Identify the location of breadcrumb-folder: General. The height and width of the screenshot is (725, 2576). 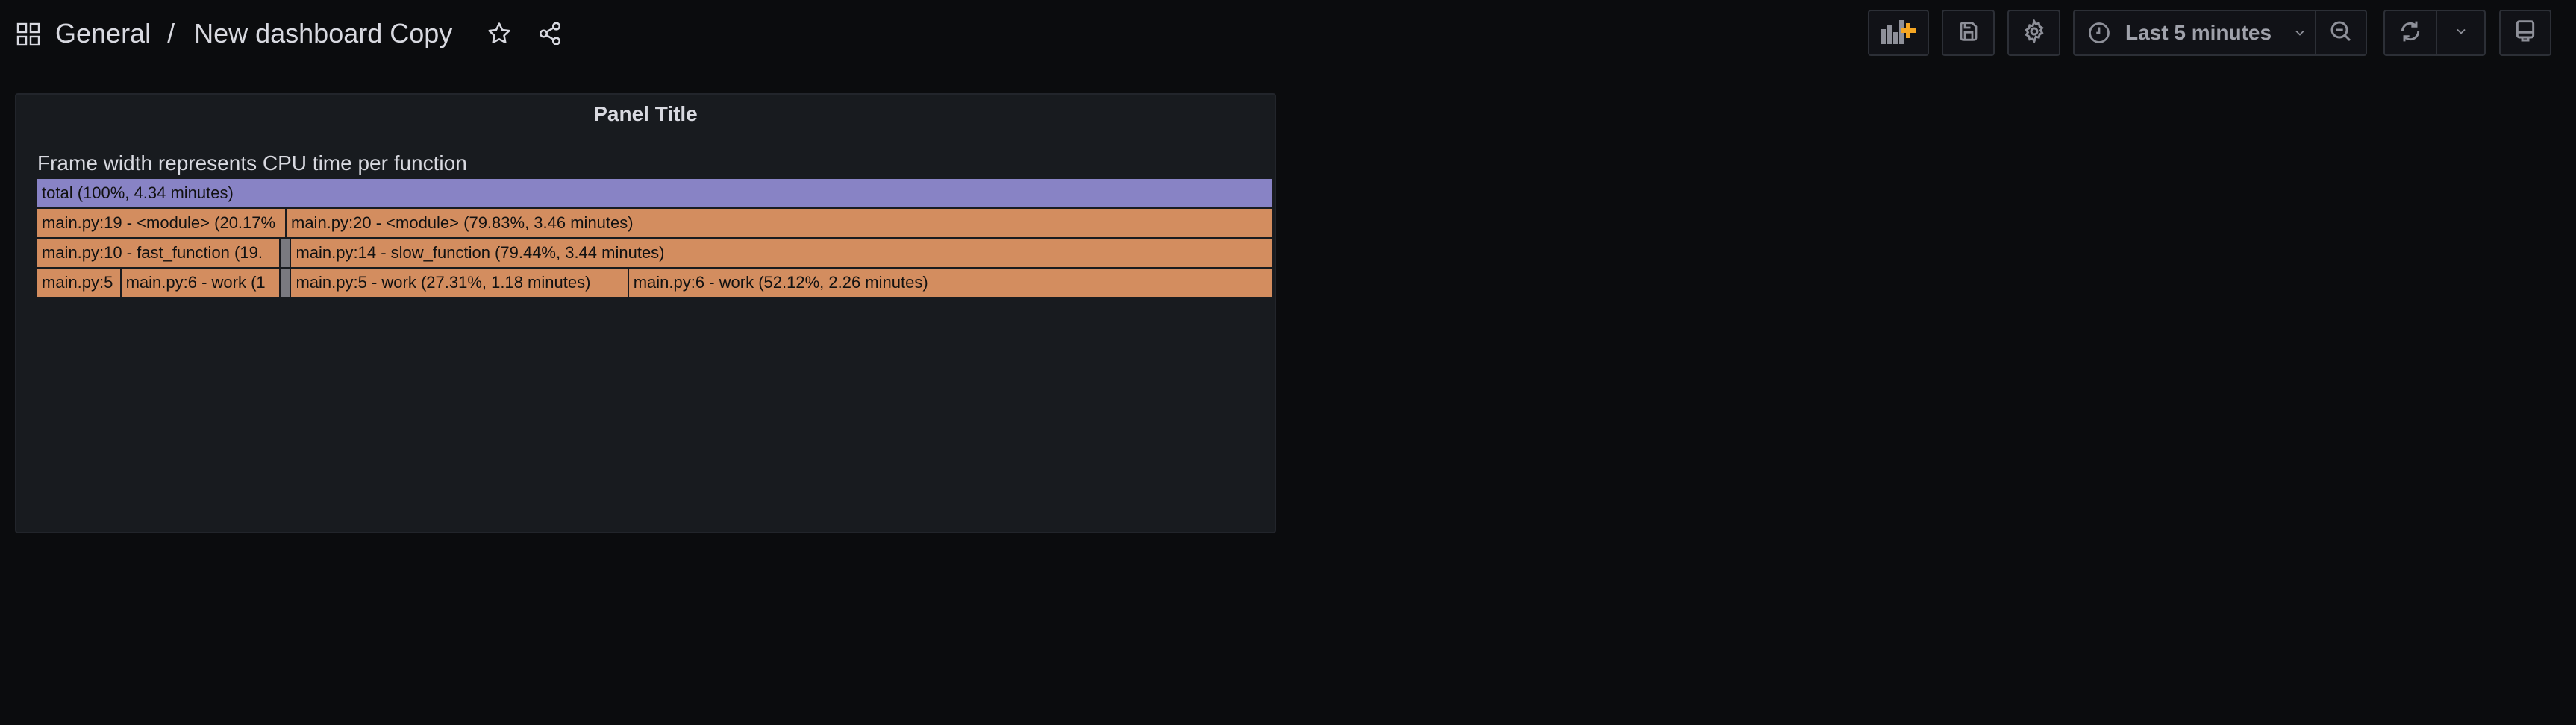
(103, 33).